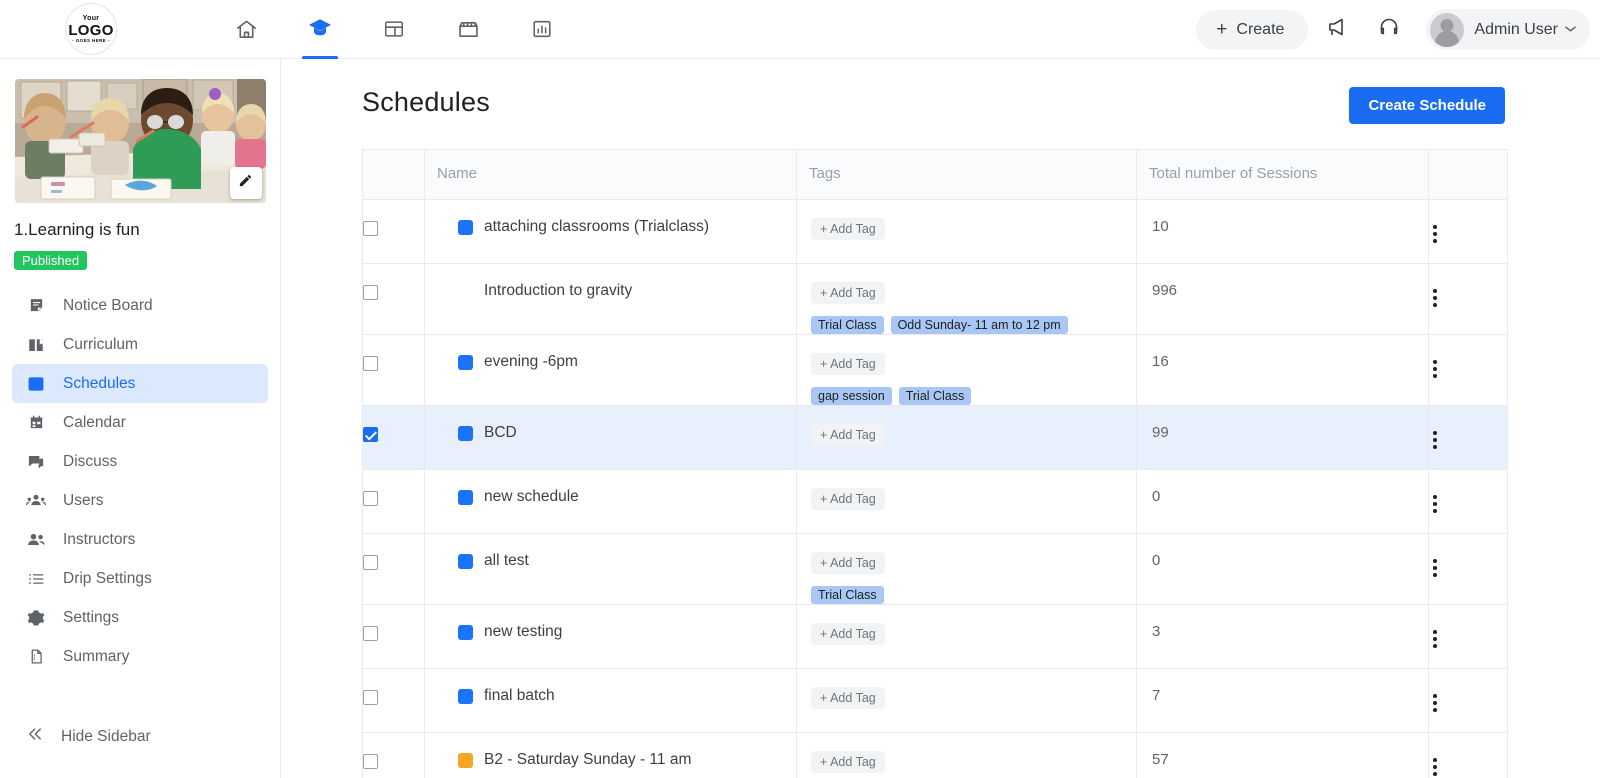 This screenshot has height=778, width=1600. I want to click on column-header-tags: Tags, so click(966, 174).